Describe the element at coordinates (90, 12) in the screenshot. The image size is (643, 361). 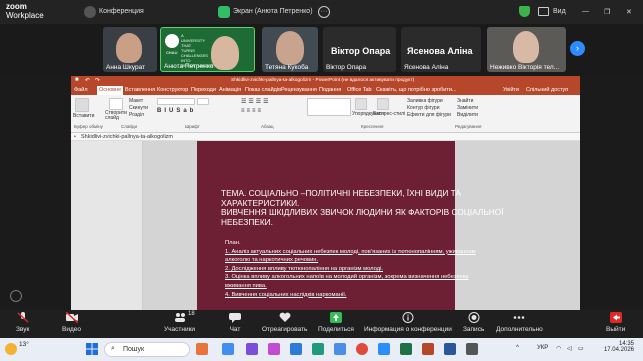
I see `paw-icon` at that location.